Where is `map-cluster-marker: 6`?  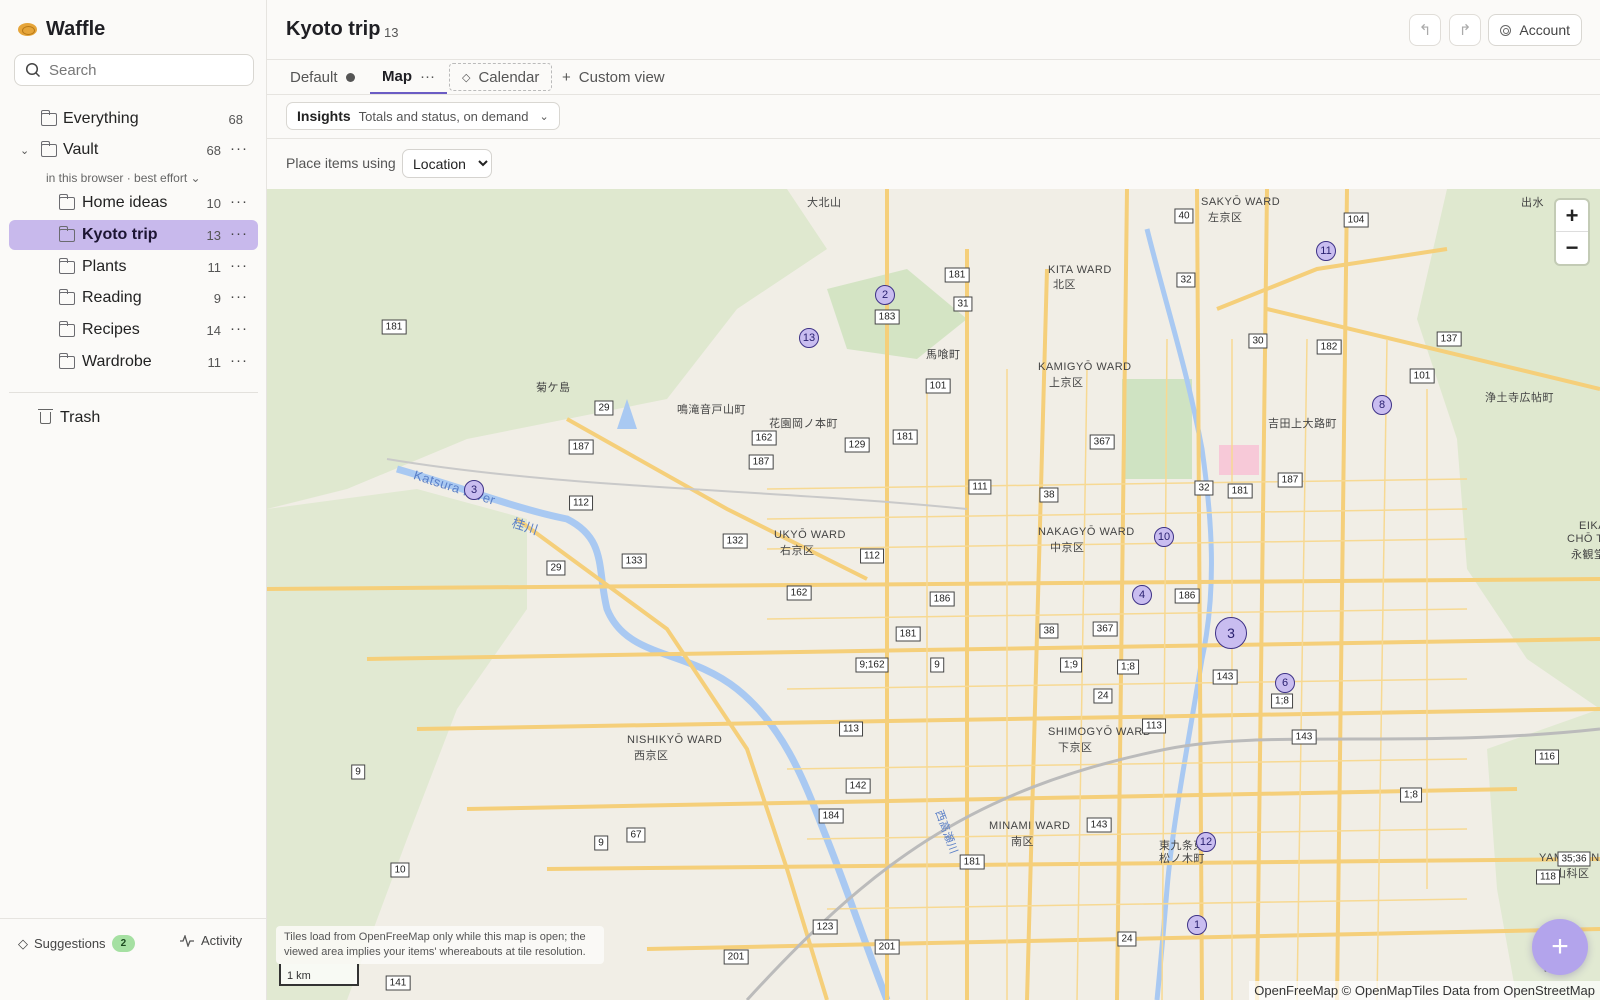 map-cluster-marker: 6 is located at coordinates (1285, 683).